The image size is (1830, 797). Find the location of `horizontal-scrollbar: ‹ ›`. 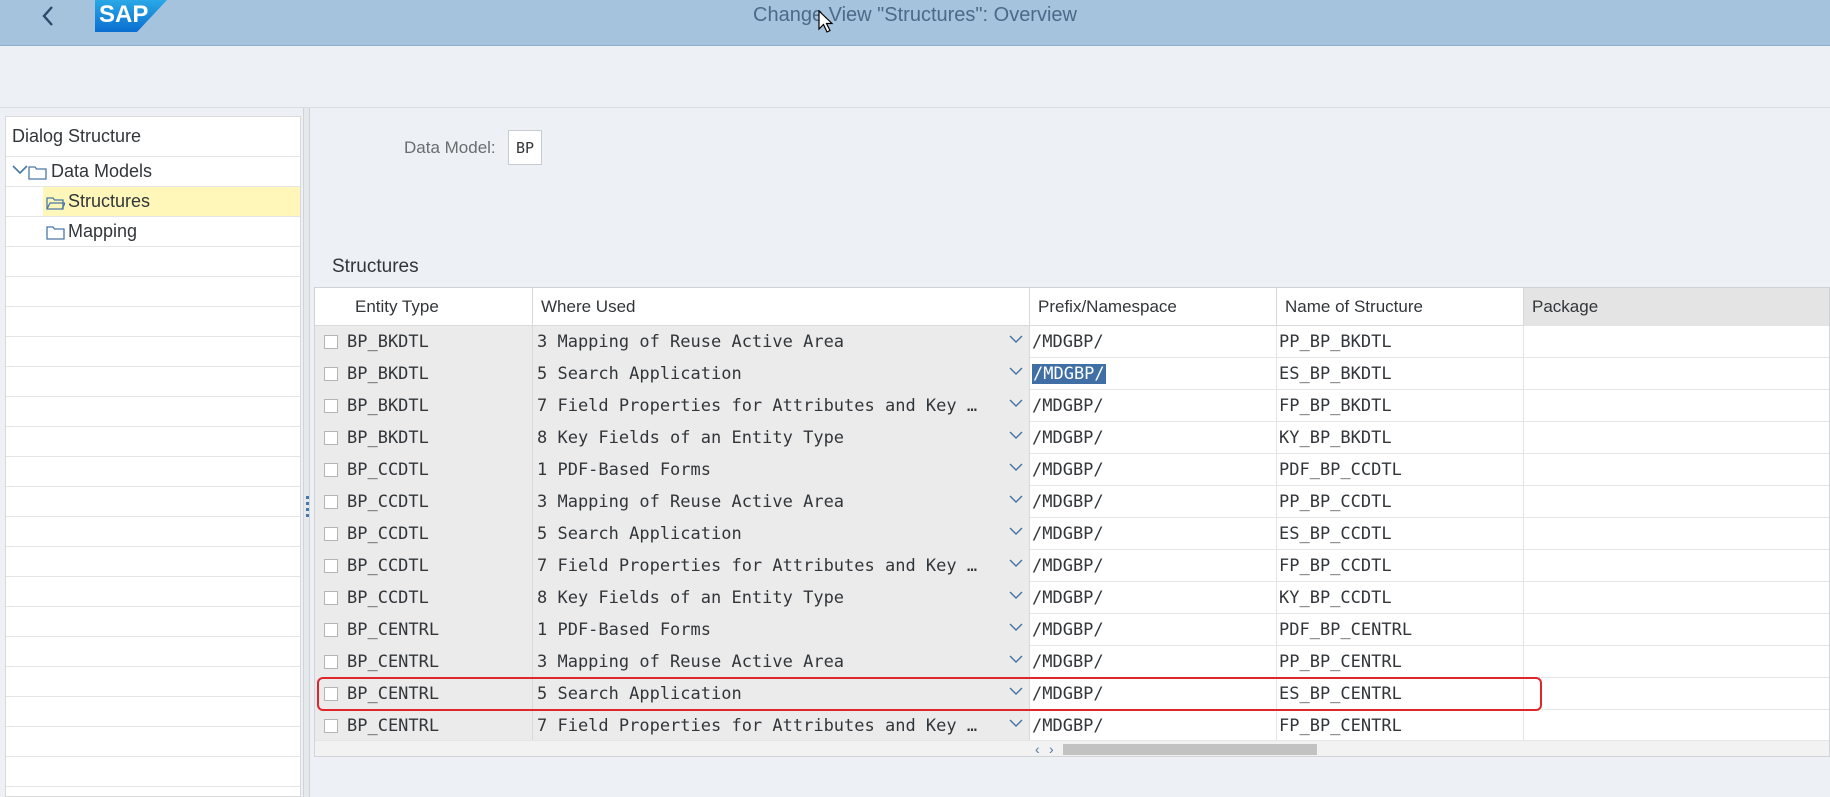

horizontal-scrollbar: ‹ › is located at coordinates (1072, 748).